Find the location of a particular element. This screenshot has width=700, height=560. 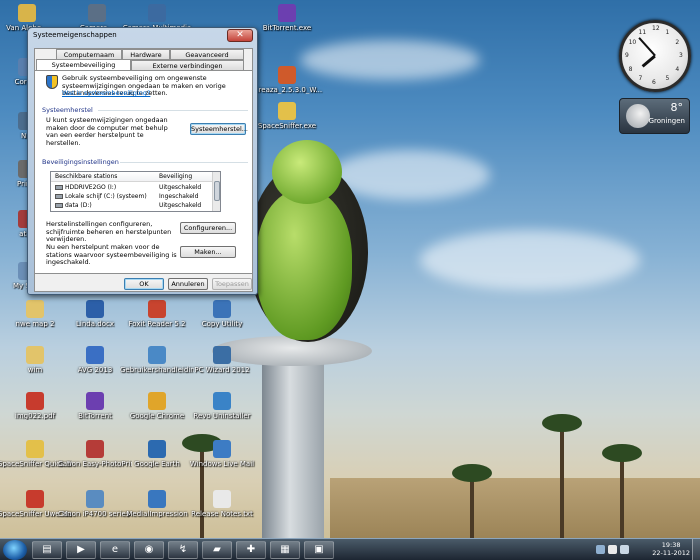

drive-protection: Ingeschakeld is located at coordinates (179, 196).